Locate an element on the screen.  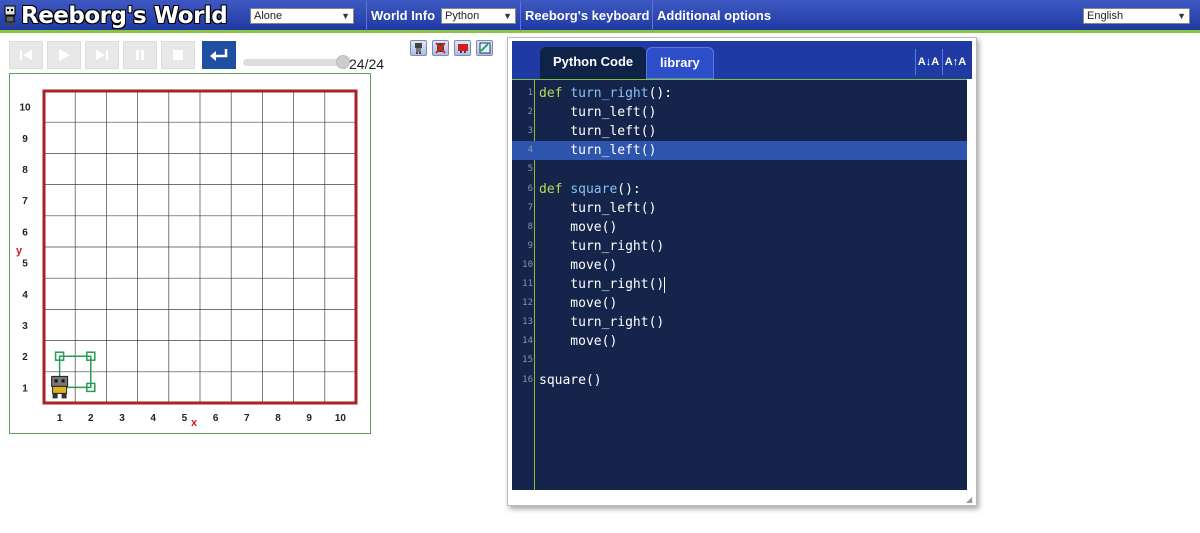
app-title: Reeborg's World is located at coordinates (124, 16).